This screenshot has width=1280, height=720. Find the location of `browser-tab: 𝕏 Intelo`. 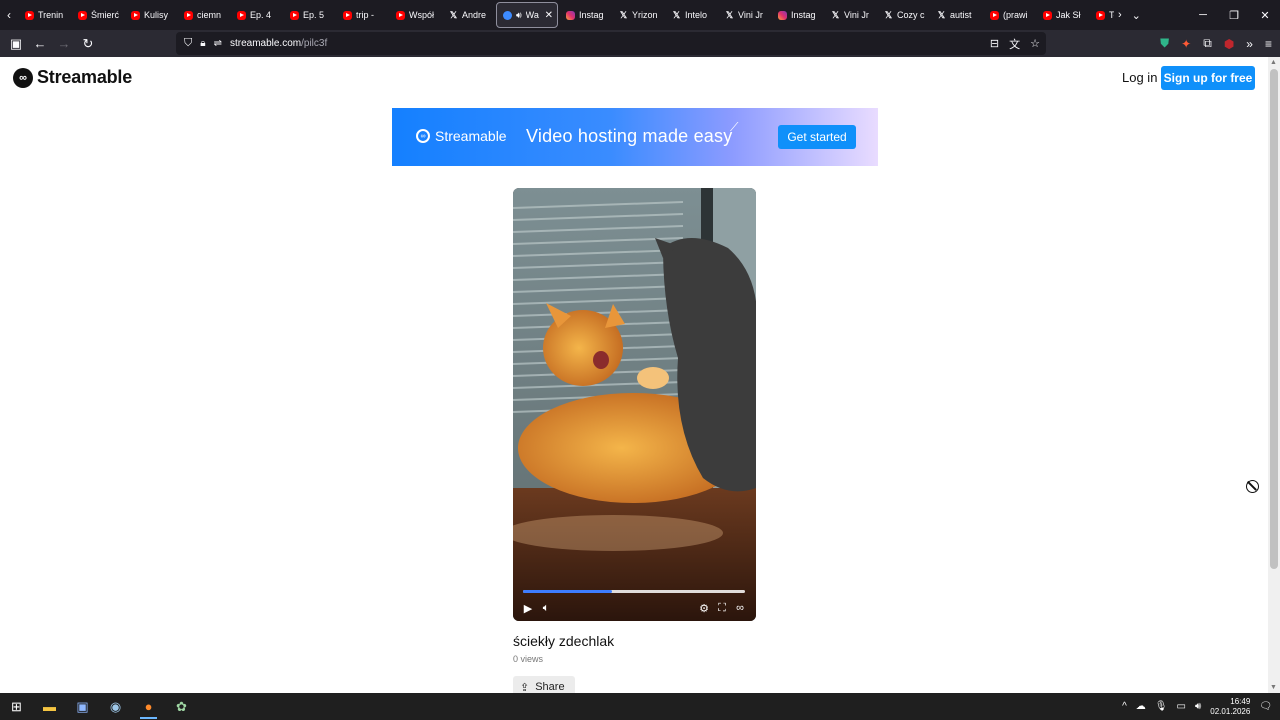

browser-tab: 𝕏 Intelo is located at coordinates (691, 15).